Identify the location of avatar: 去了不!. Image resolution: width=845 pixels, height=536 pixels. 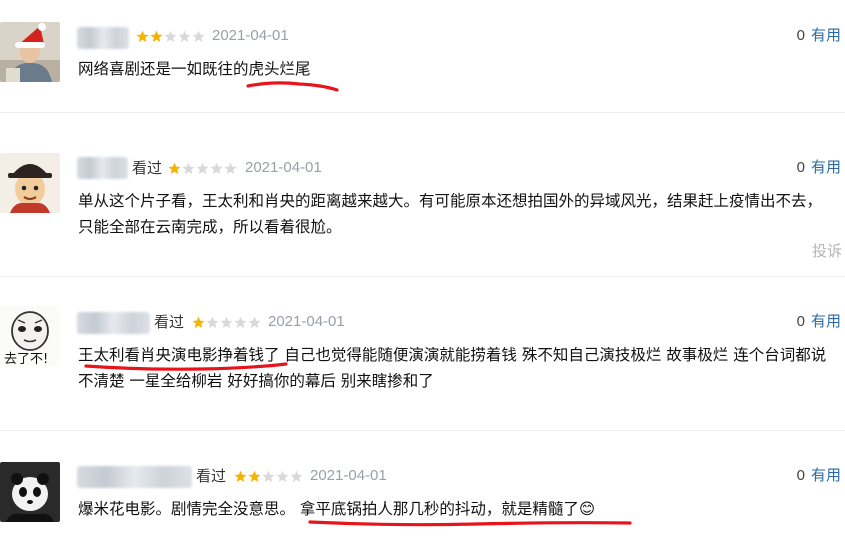
(30, 336).